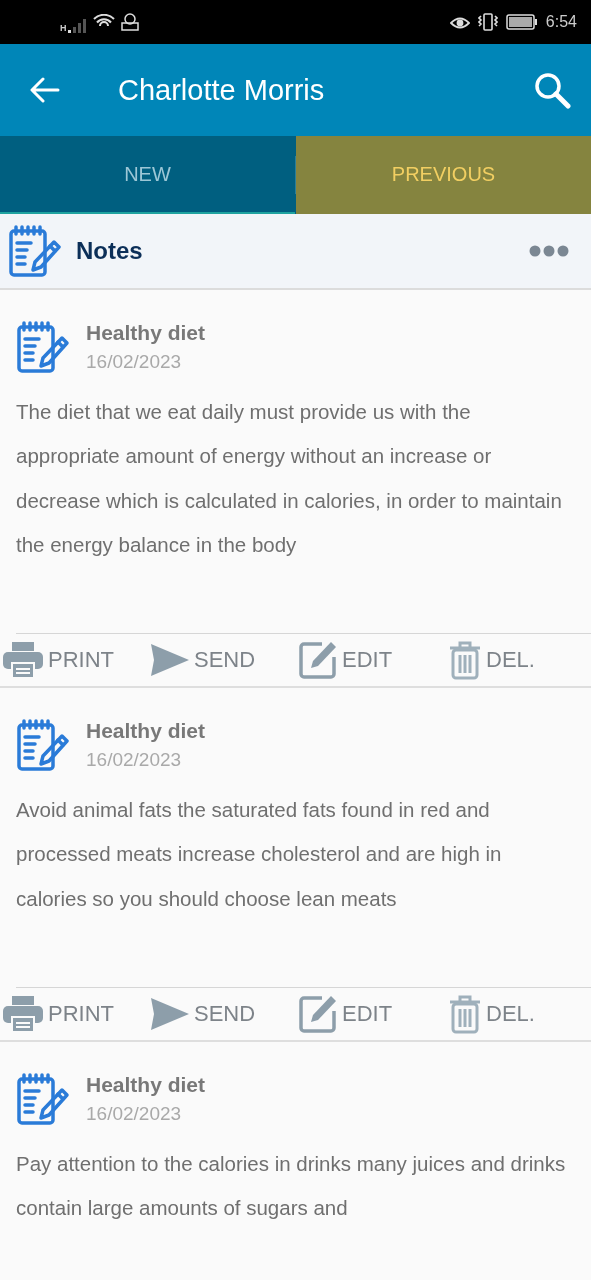 Image resolution: width=591 pixels, height=1280 pixels. What do you see at coordinates (459, 22) in the screenshot?
I see `eye-icon` at bounding box center [459, 22].